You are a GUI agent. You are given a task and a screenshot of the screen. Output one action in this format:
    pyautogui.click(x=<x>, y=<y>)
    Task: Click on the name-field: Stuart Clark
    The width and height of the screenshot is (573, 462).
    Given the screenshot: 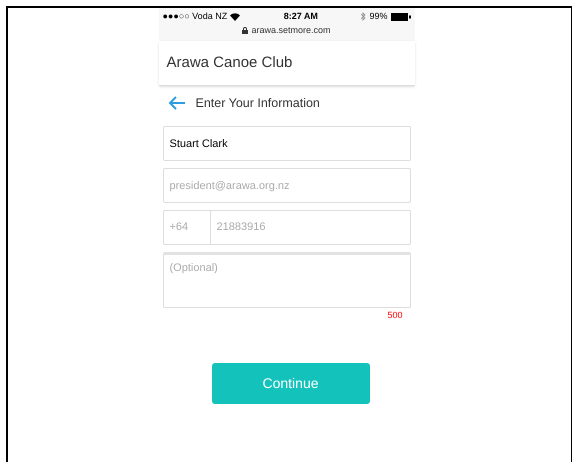 What is the action you would take?
    pyautogui.click(x=286, y=143)
    